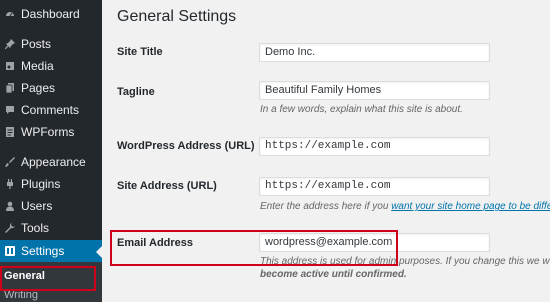 Image resolution: width=550 pixels, height=302 pixels. I want to click on menu-item-settings: Settings, so click(51, 251).